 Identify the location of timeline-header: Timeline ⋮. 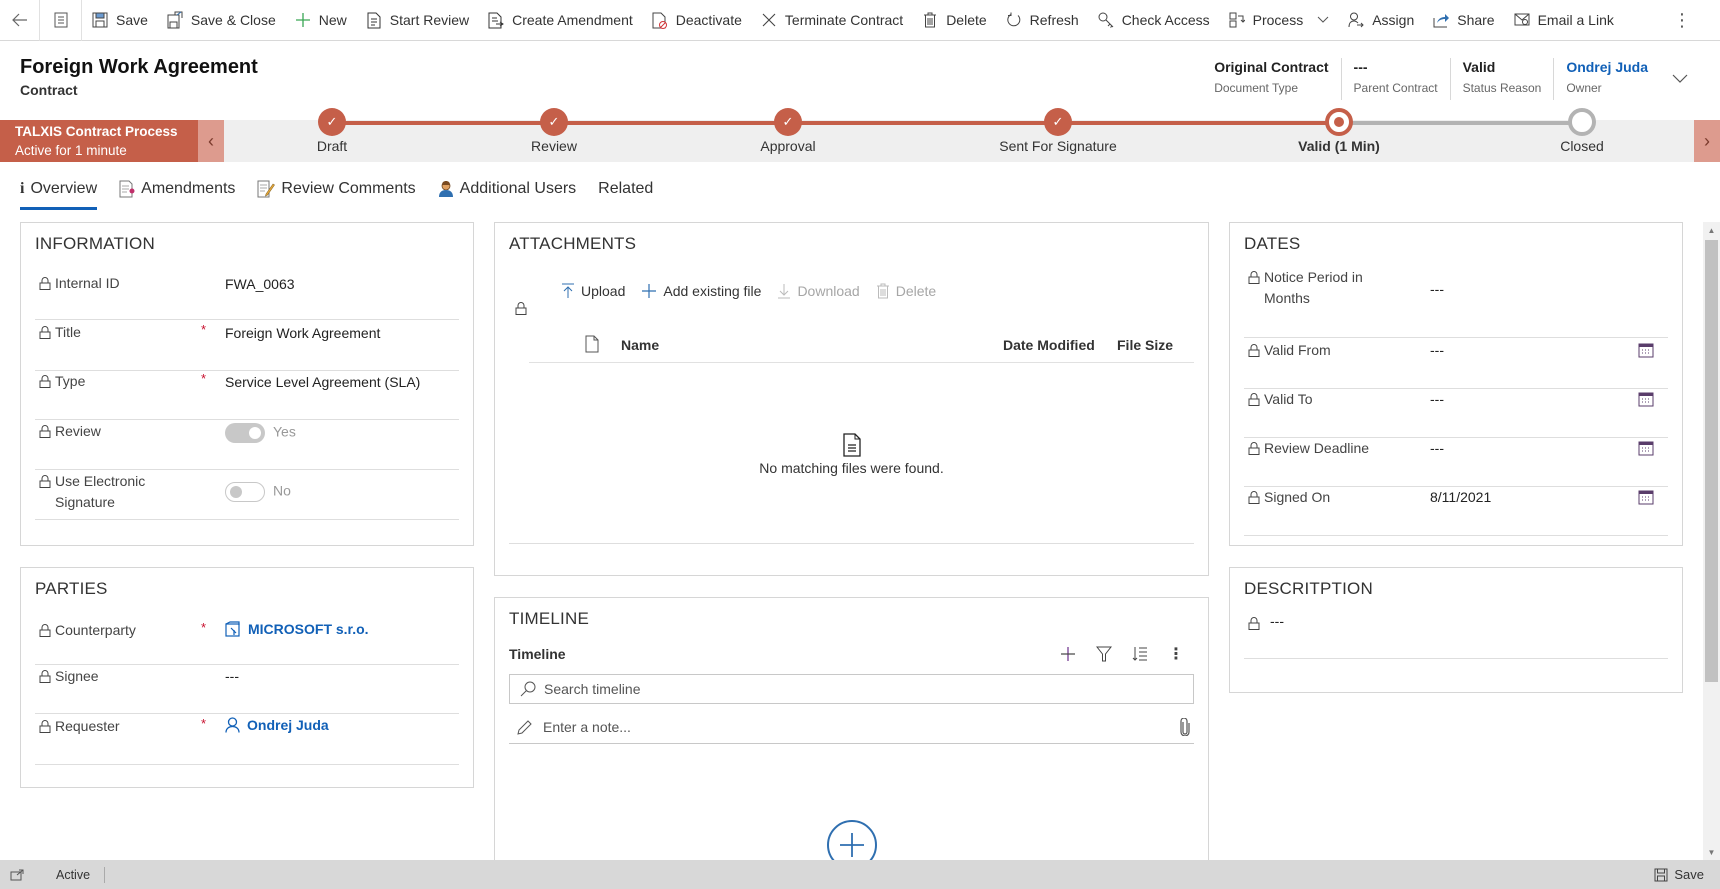
(851, 658).